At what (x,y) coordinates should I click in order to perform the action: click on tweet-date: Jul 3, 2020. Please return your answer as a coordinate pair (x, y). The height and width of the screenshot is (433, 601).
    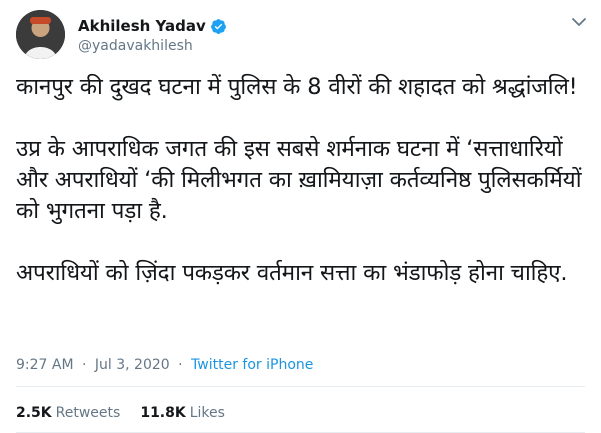
    Looking at the image, I should click on (132, 365).